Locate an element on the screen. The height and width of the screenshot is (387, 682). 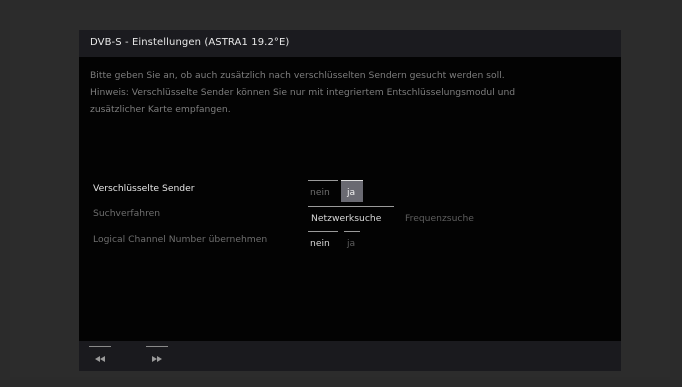
page-title: DVB-S - Einstellungen (ASTRA1 19.2°E) is located at coordinates (190, 42).